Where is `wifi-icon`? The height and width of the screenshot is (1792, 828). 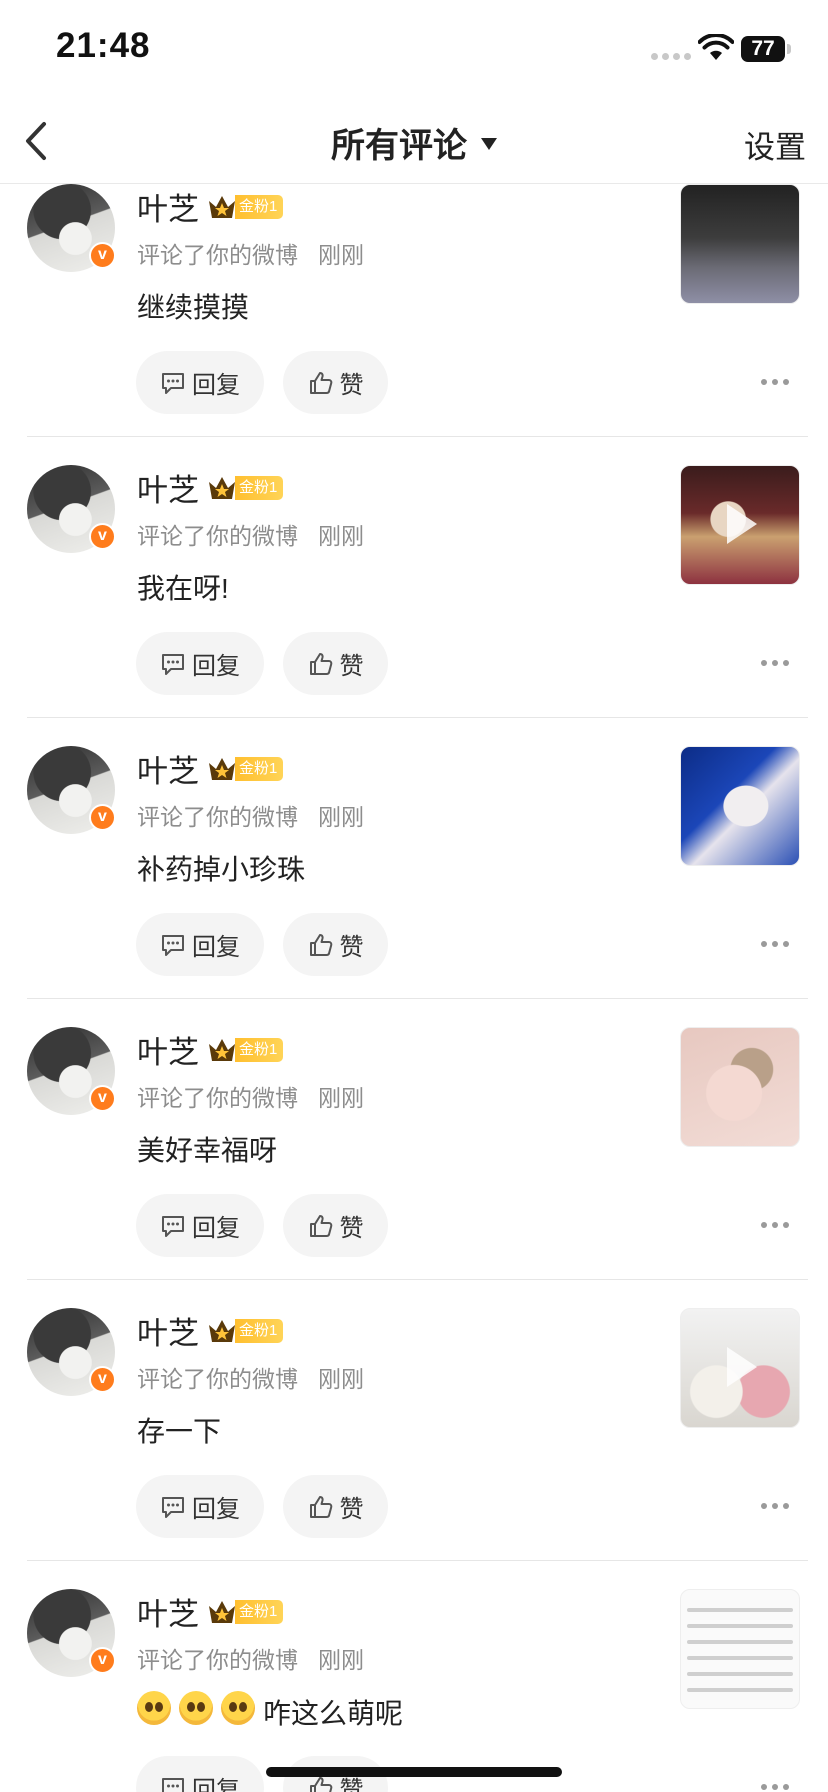 wifi-icon is located at coordinates (716, 47).